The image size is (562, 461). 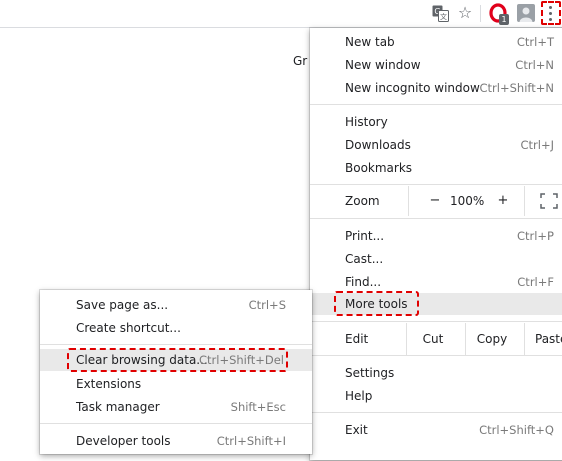 I want to click on menu-item-save-page-as: Save page as... Ctrl+S, so click(x=176, y=305).